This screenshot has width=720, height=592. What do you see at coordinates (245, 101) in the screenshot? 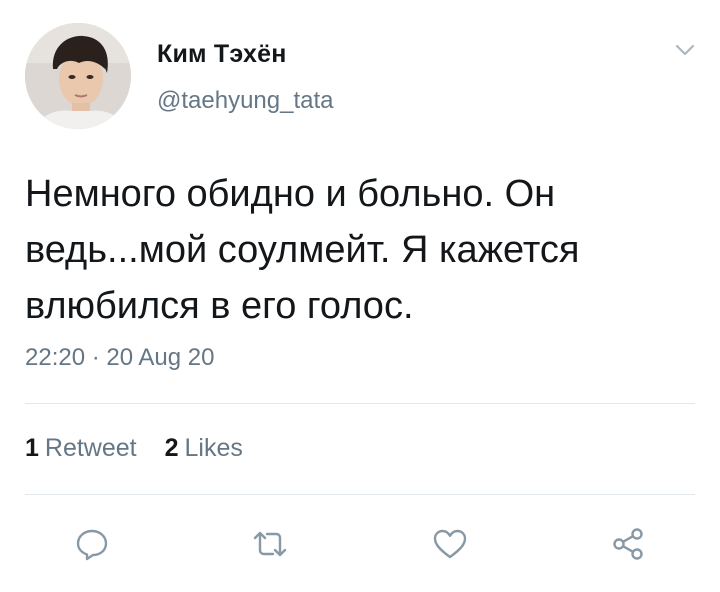
I see `author-handle: @taehyung_tata` at bounding box center [245, 101].